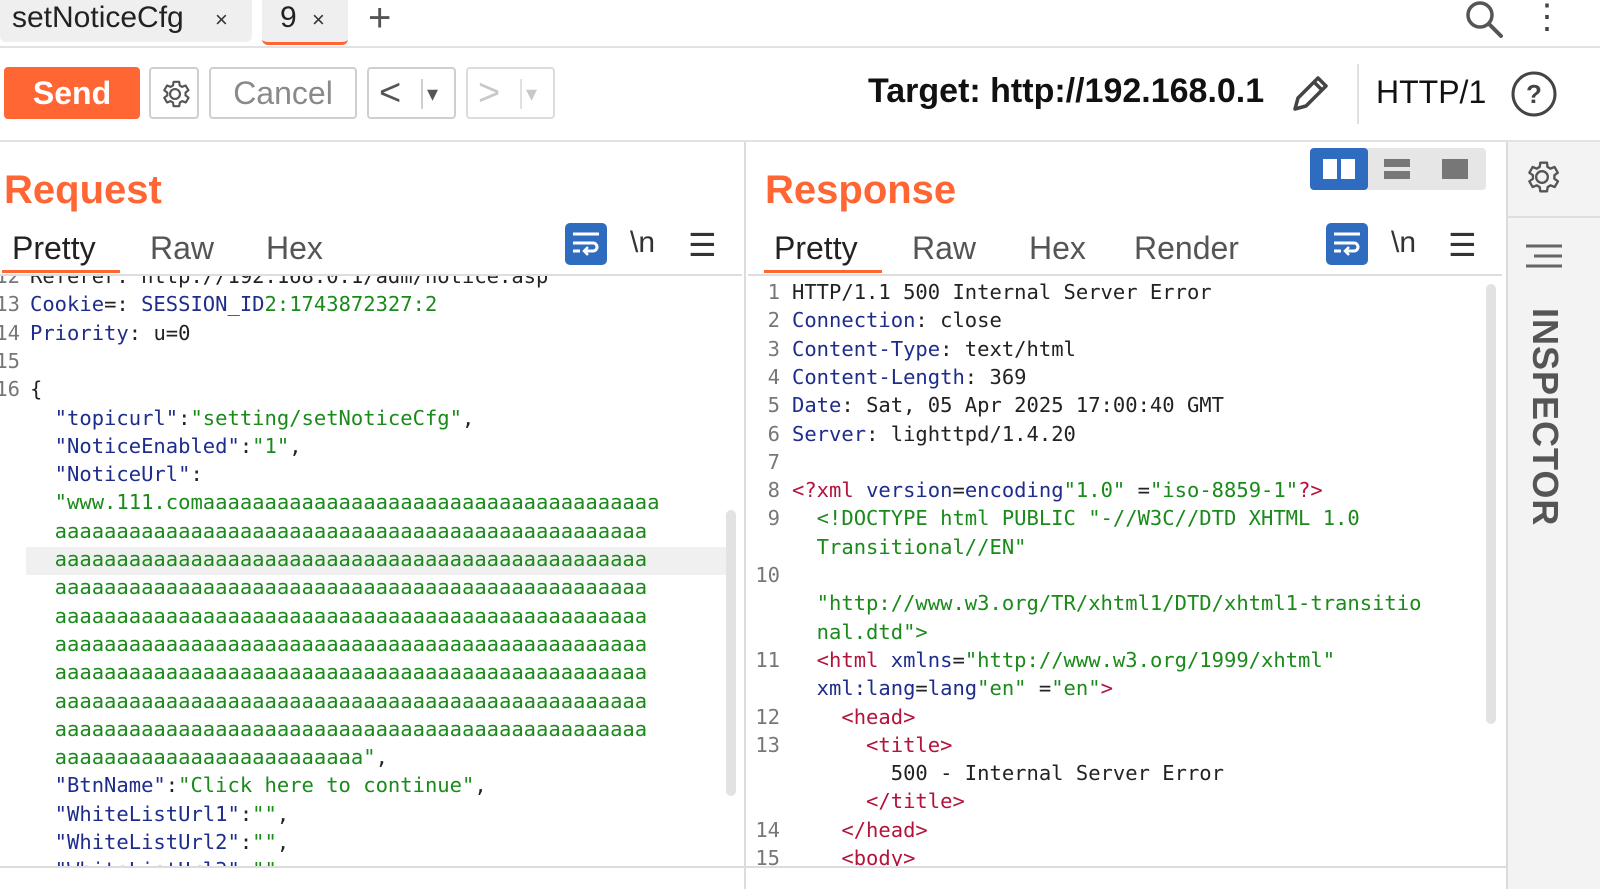 The image size is (1600, 889). Describe the element at coordinates (110, 333) in the screenshot. I see `code-line: Priority: u=0` at that location.